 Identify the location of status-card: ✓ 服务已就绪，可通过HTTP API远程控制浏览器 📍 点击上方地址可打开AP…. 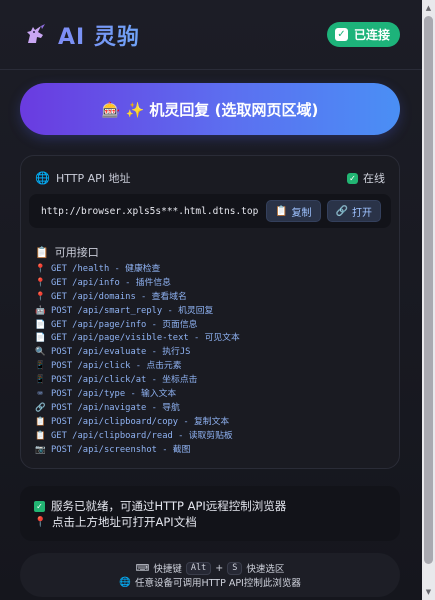
(210, 513).